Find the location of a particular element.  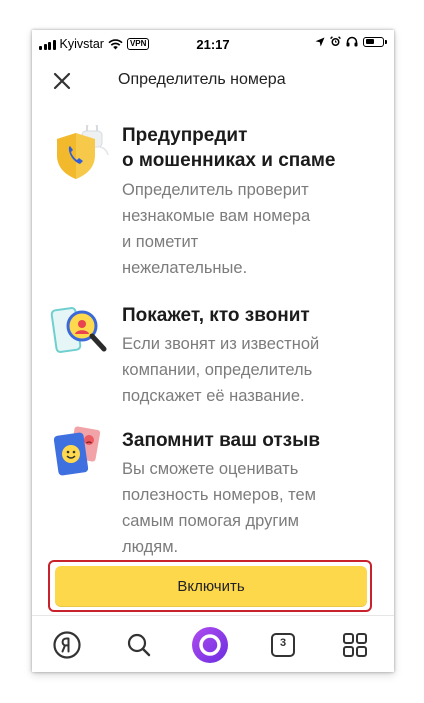

feature-description-line: людям. is located at coordinates (150, 547).